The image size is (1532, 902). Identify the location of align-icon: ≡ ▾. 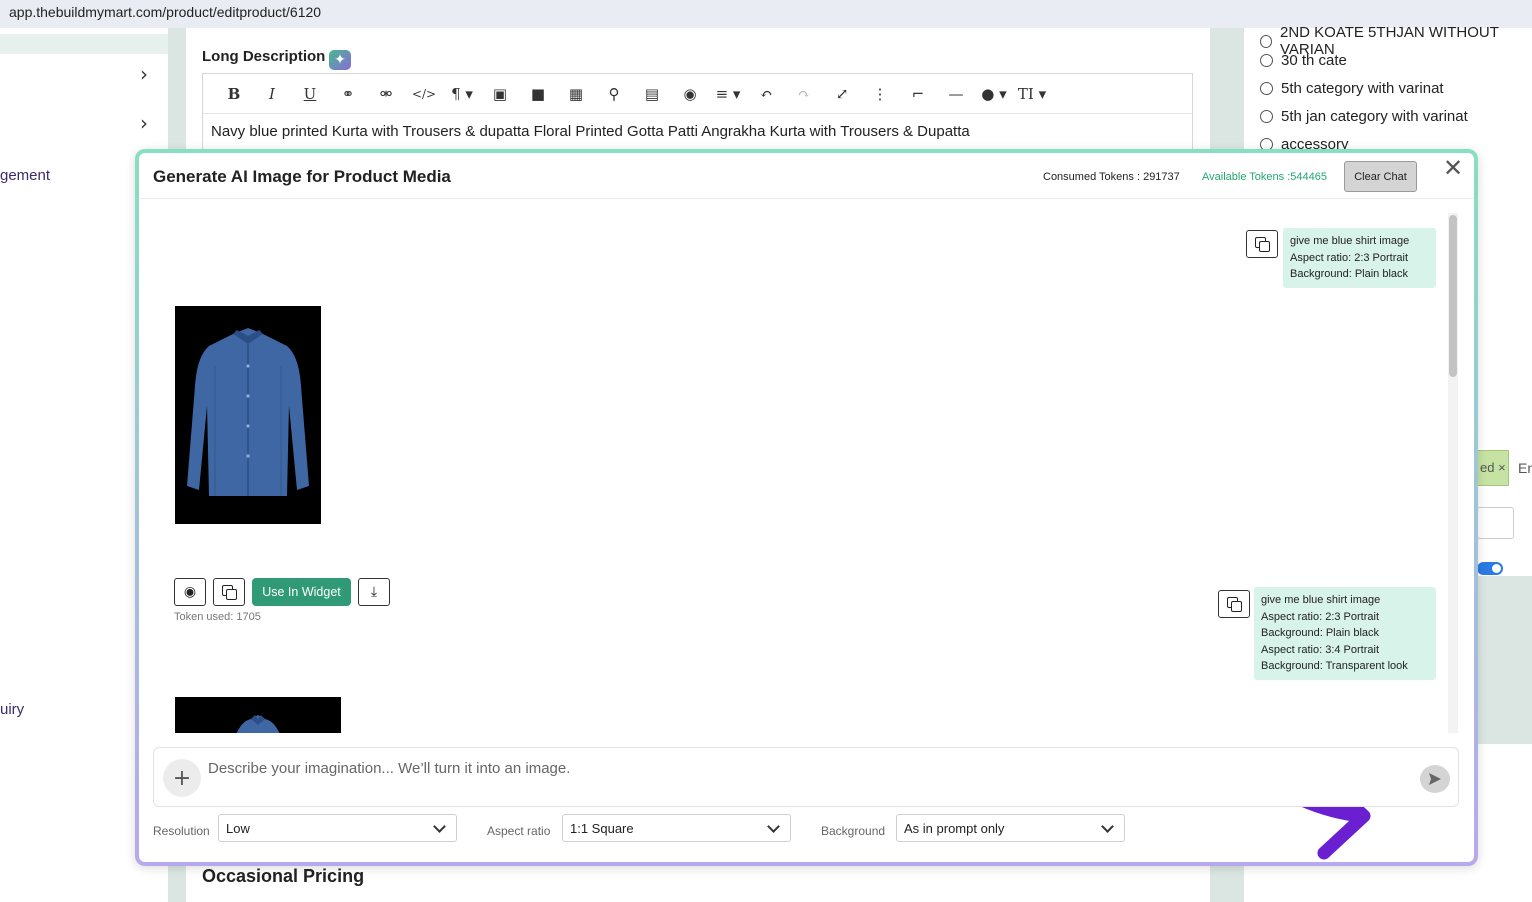
(728, 94).